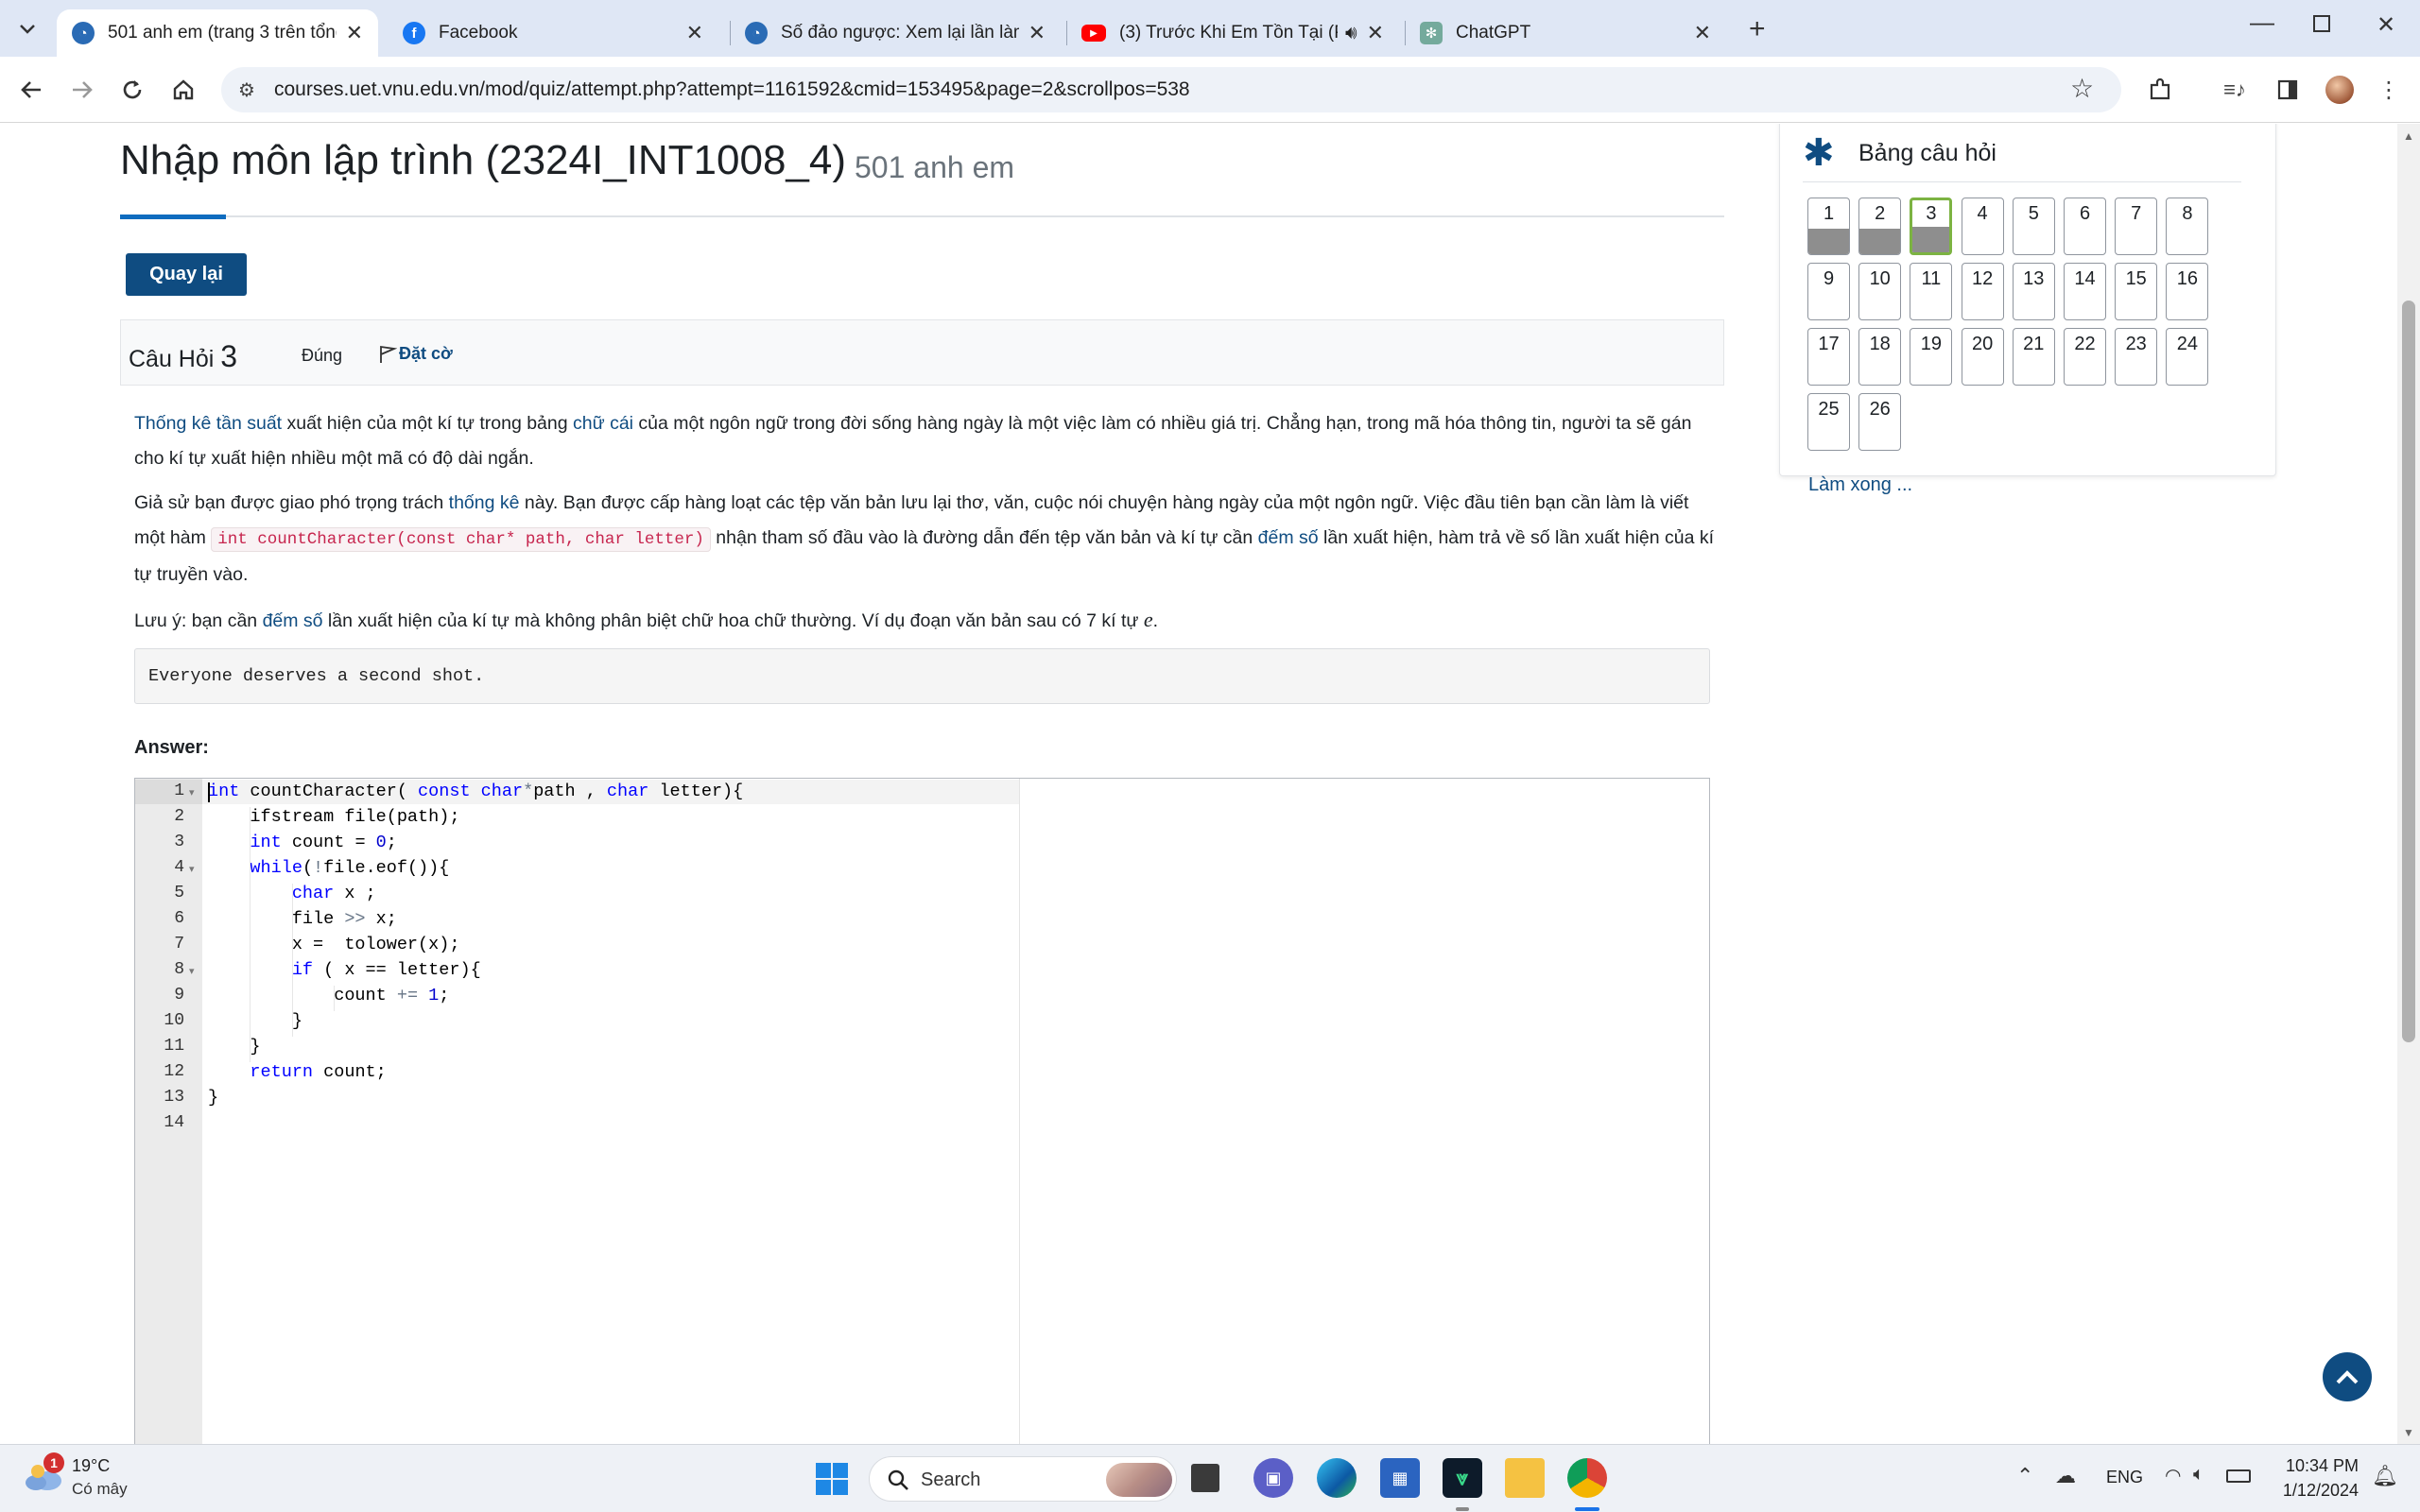 The width and height of the screenshot is (2420, 1512). What do you see at coordinates (2033, 226) in the screenshot?
I see `question-button-5: 5` at bounding box center [2033, 226].